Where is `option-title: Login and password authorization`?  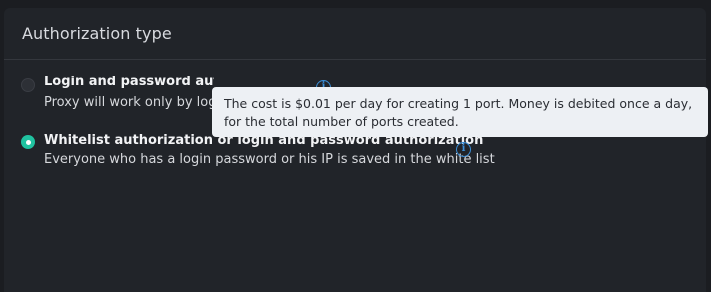 option-title: Login and password authorization is located at coordinates (129, 82).